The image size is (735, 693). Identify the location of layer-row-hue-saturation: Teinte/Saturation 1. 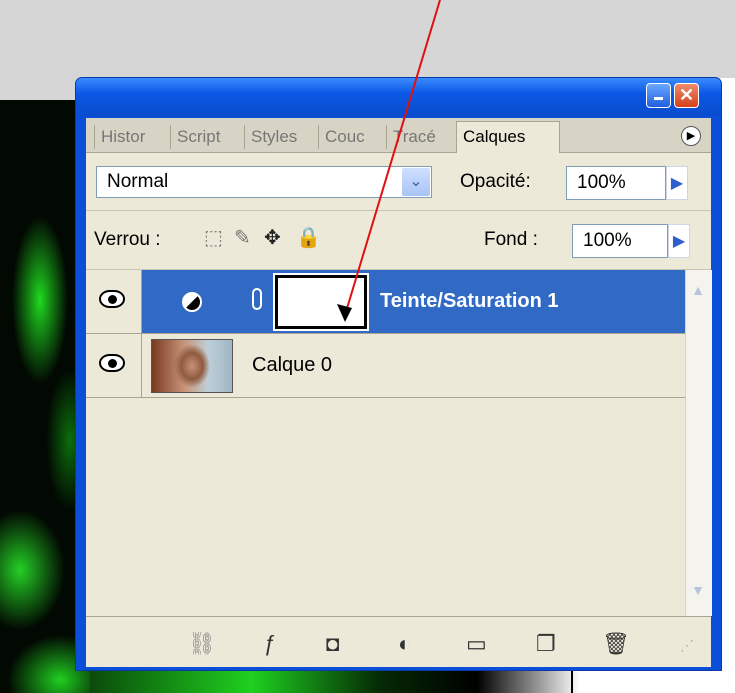
(413, 302).